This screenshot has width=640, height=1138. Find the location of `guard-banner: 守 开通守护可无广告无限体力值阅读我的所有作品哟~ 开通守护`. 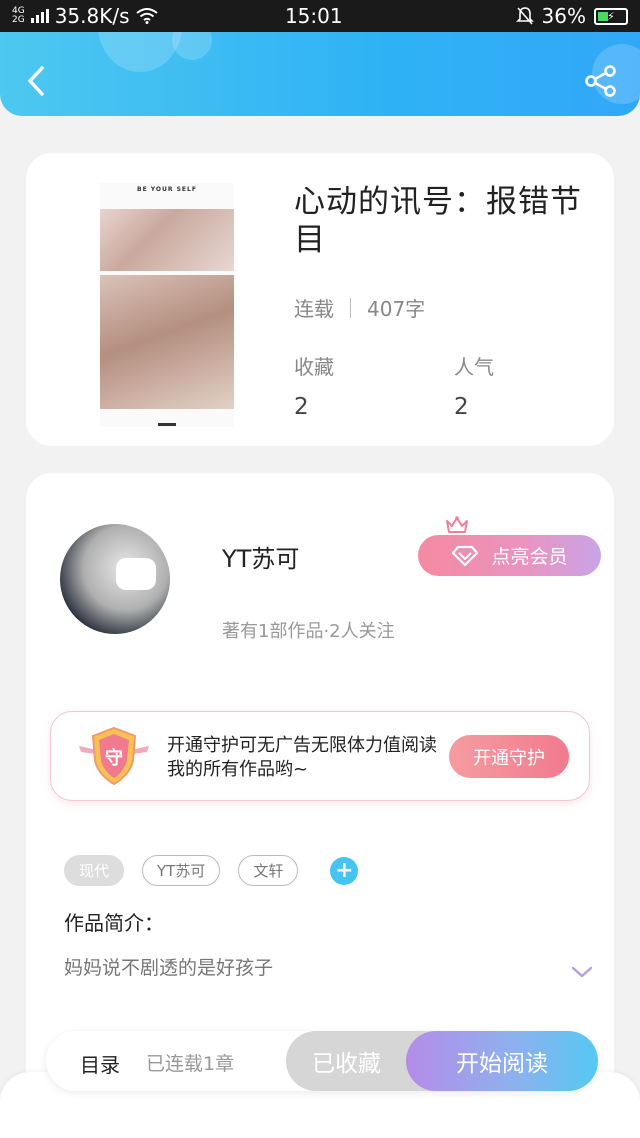

guard-banner: 守 开通守护可无广告无限体力值阅读我的所有作品哟~ 开通守护 is located at coordinates (320, 756).